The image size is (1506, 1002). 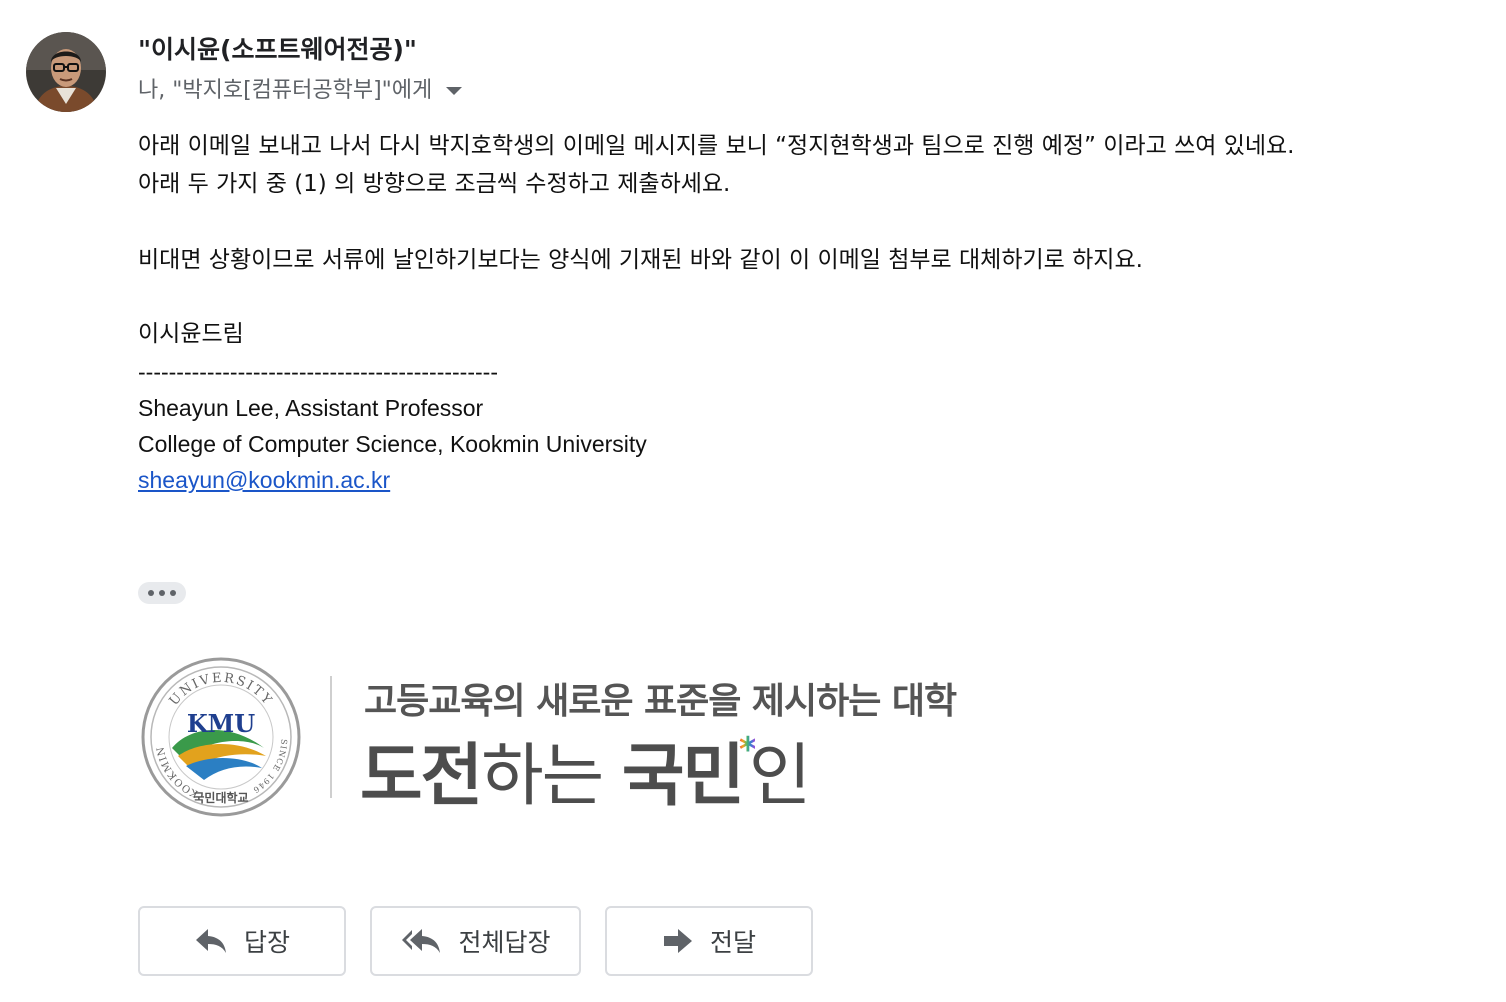 What do you see at coordinates (683, 776) in the screenshot?
I see `slogan-part-3: 국민` at bounding box center [683, 776].